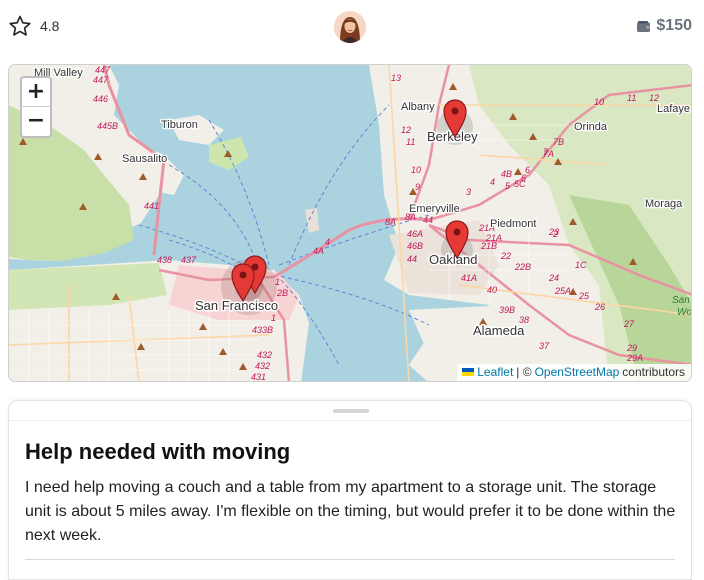 The width and height of the screenshot is (704, 580). What do you see at coordinates (673, 109) in the screenshot?
I see `svg-text: Lafaye` at bounding box center [673, 109].